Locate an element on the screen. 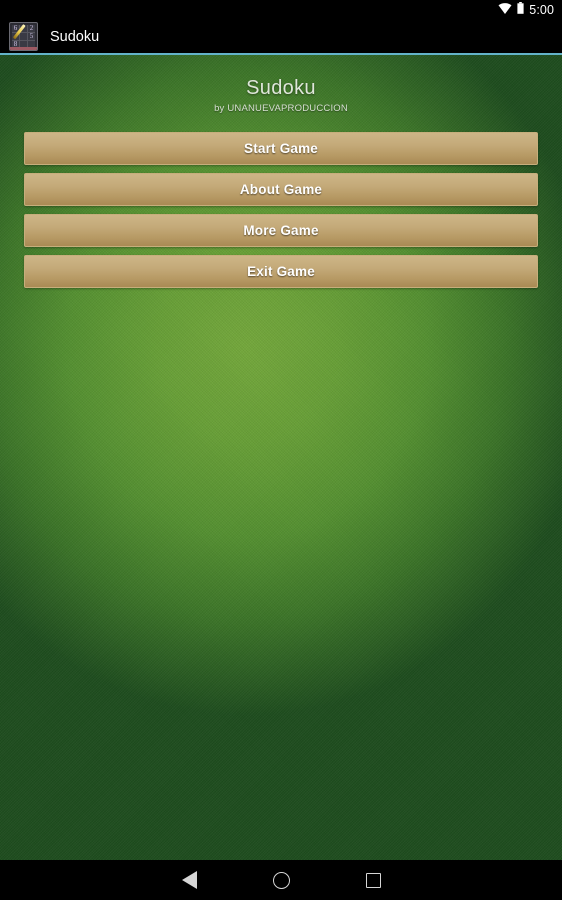 Image resolution: width=562 pixels, height=900 pixels. back-triangle-icon is located at coordinates (189, 880).